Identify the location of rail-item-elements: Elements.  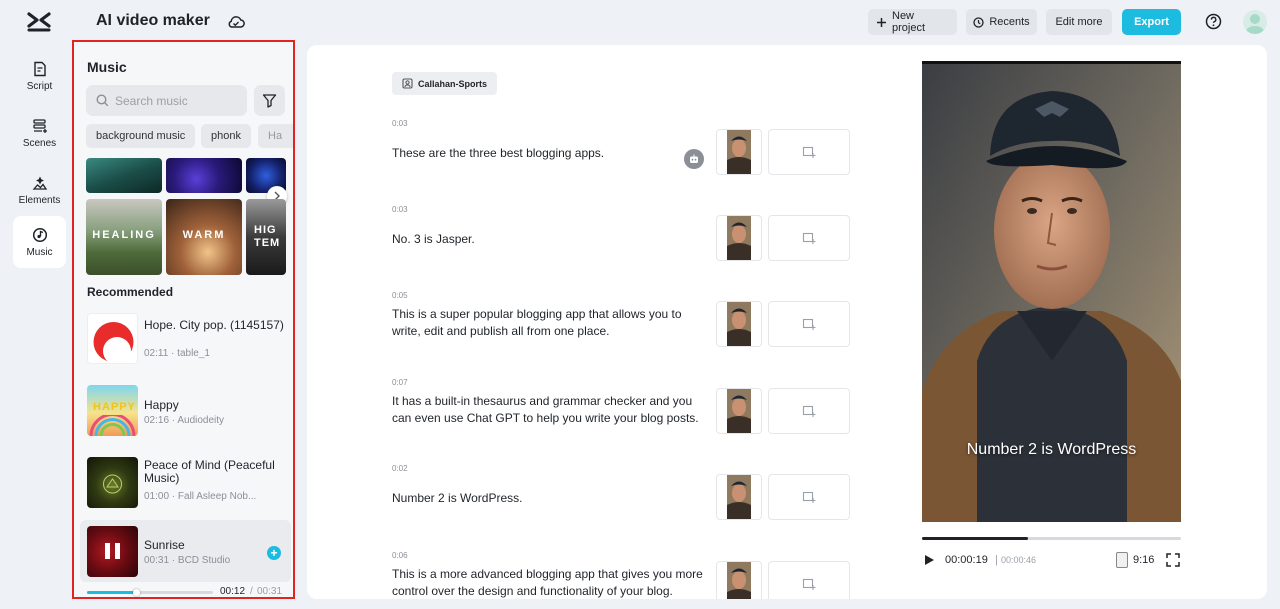
(39, 190).